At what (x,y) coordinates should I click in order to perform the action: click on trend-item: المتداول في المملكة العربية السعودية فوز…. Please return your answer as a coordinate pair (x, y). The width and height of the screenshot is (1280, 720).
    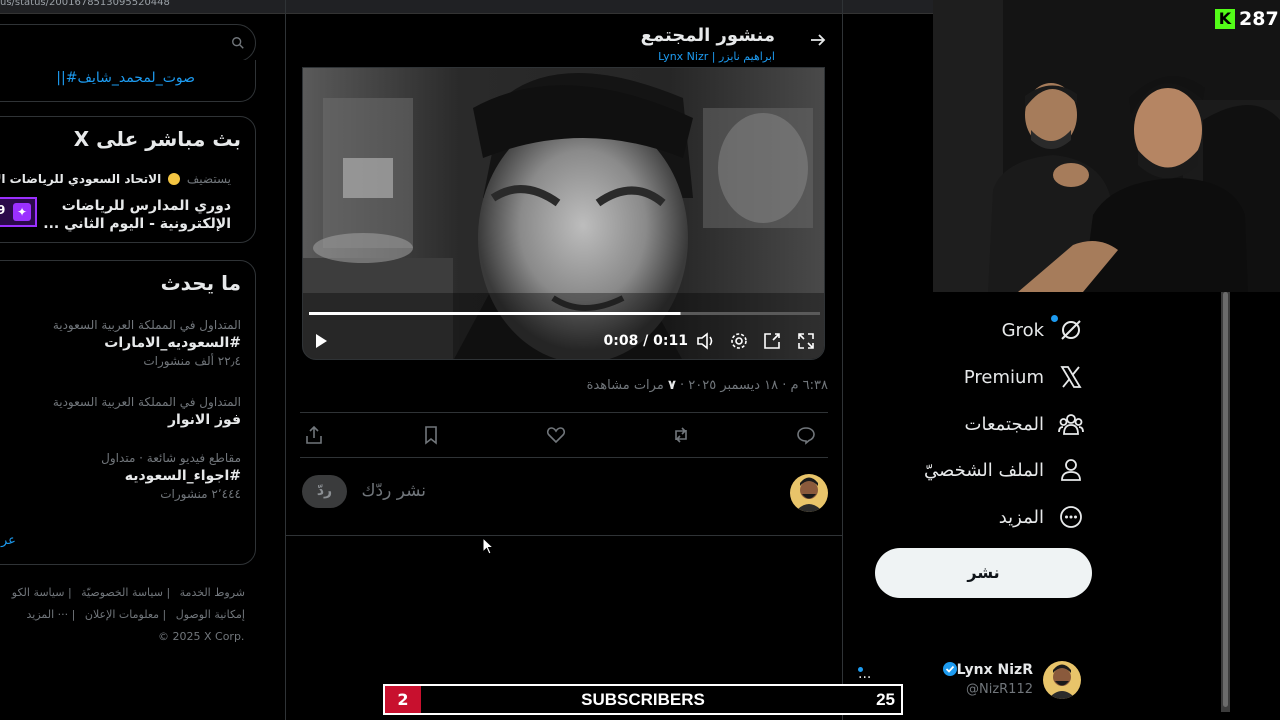
    Looking at the image, I should click on (126, 412).